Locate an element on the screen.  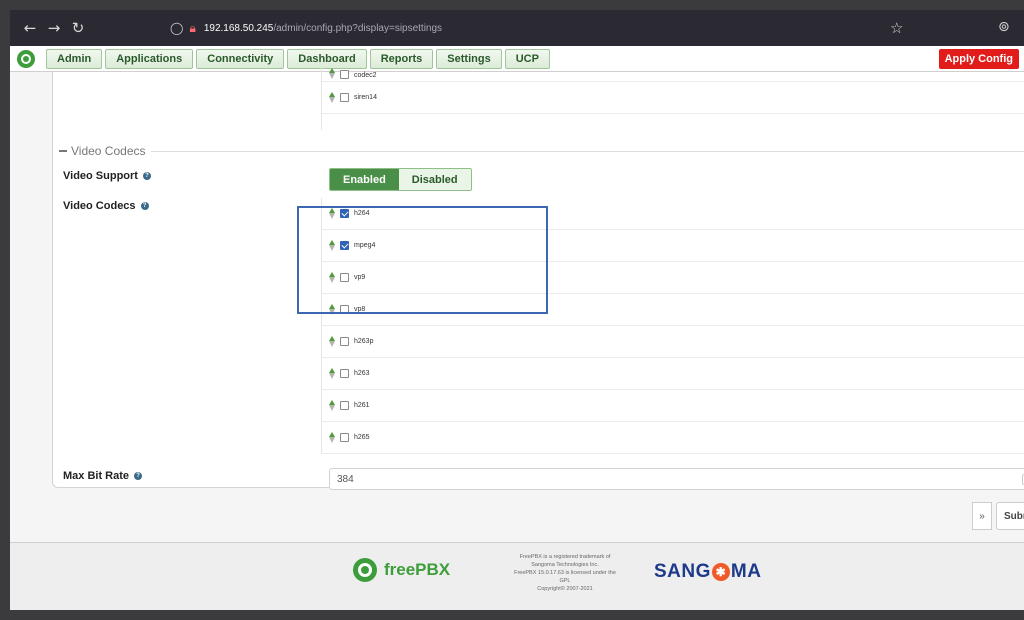
codec-name: codec2 is located at coordinates (365, 75).